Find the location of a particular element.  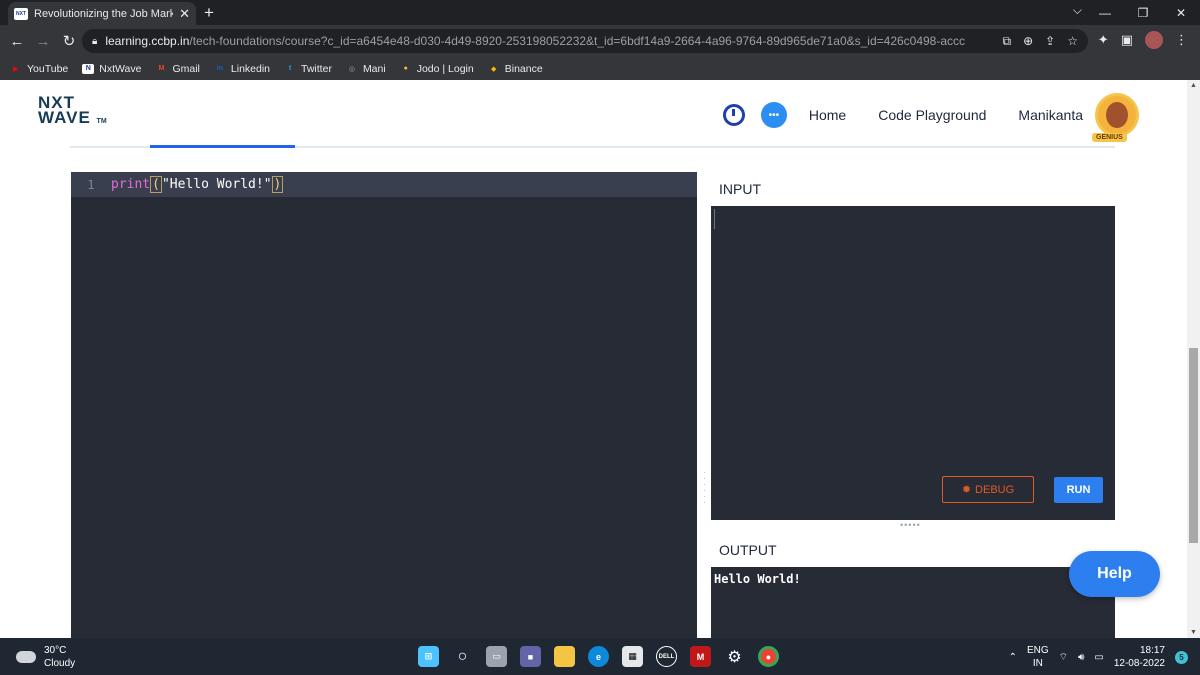

extension-area: ✦ ▣ ⋮ is located at coordinates (1143, 40).